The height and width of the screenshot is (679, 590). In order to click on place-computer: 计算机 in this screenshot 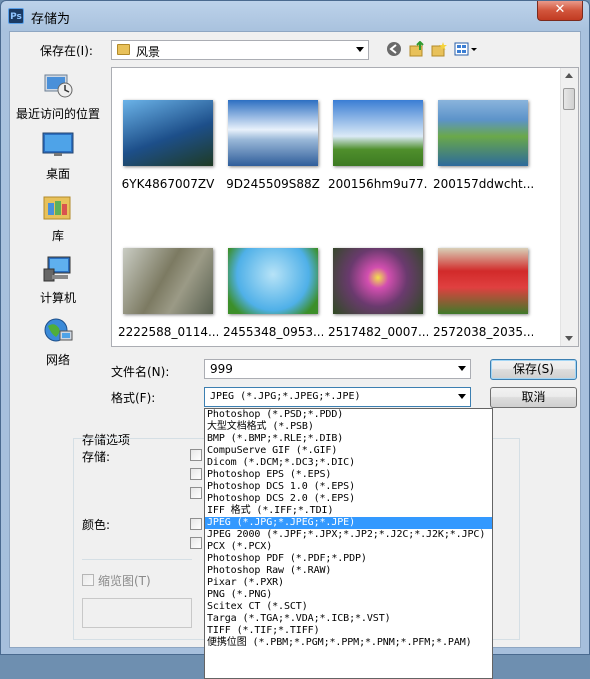, I will do `click(58, 280)`.